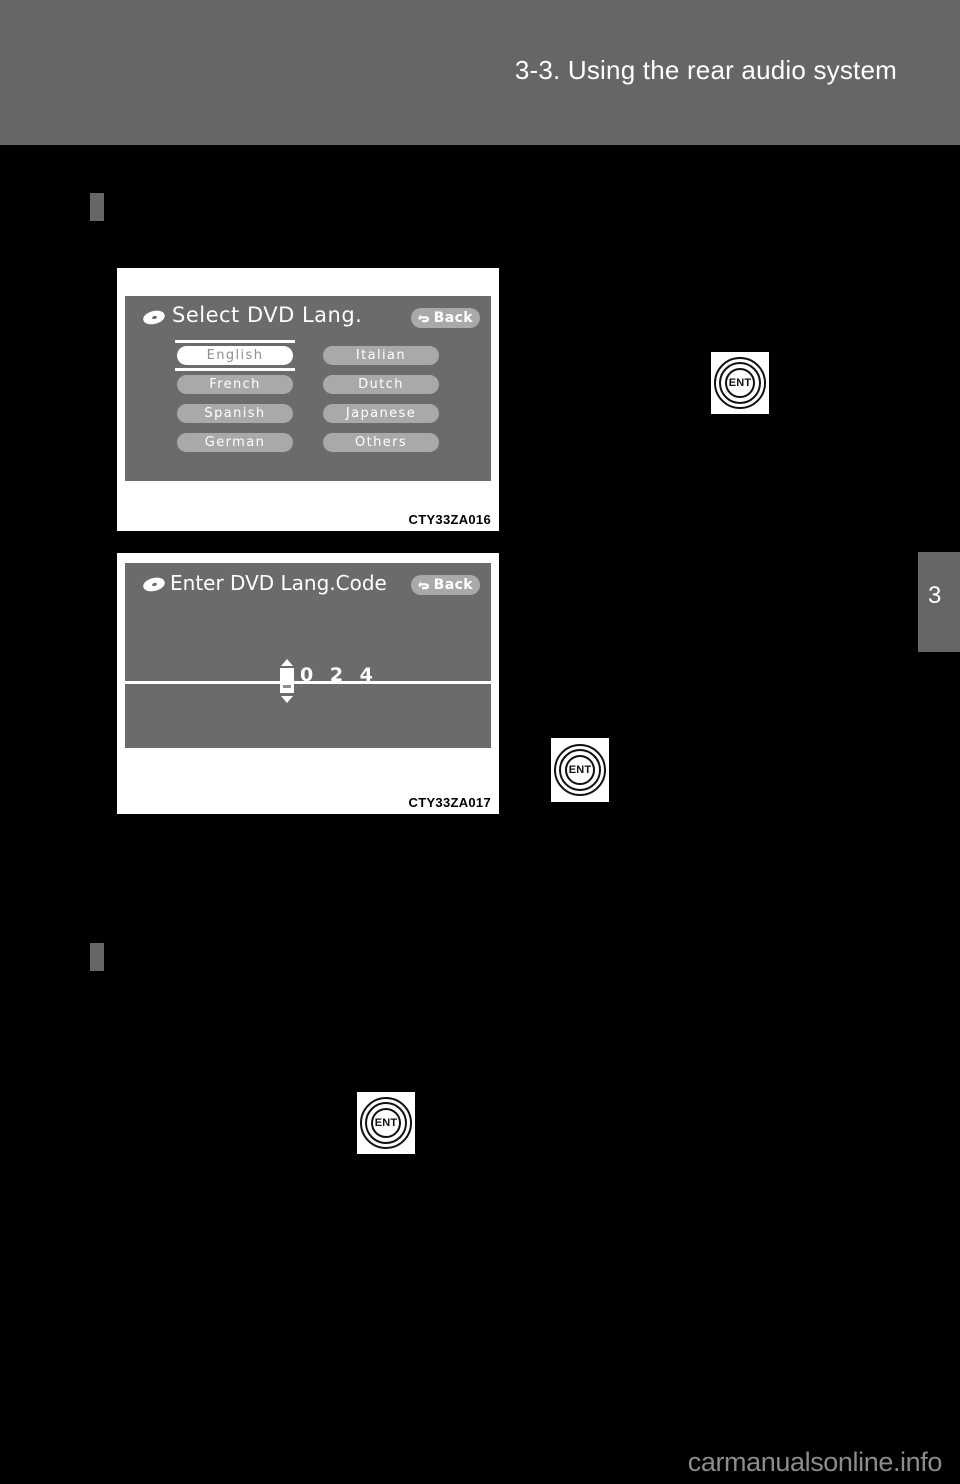  Describe the element at coordinates (97, 207) in the screenshot. I see `section-marker-top` at that location.